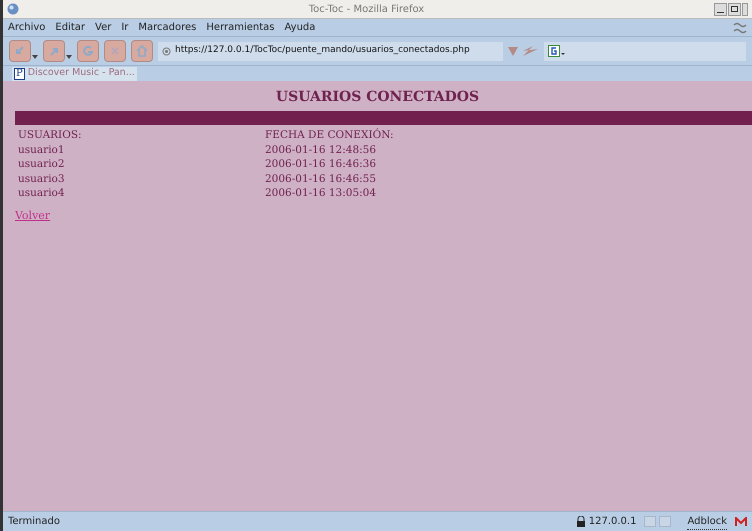  What do you see at coordinates (42, 149) in the screenshot?
I see `table-cell-text: usuario1` at bounding box center [42, 149].